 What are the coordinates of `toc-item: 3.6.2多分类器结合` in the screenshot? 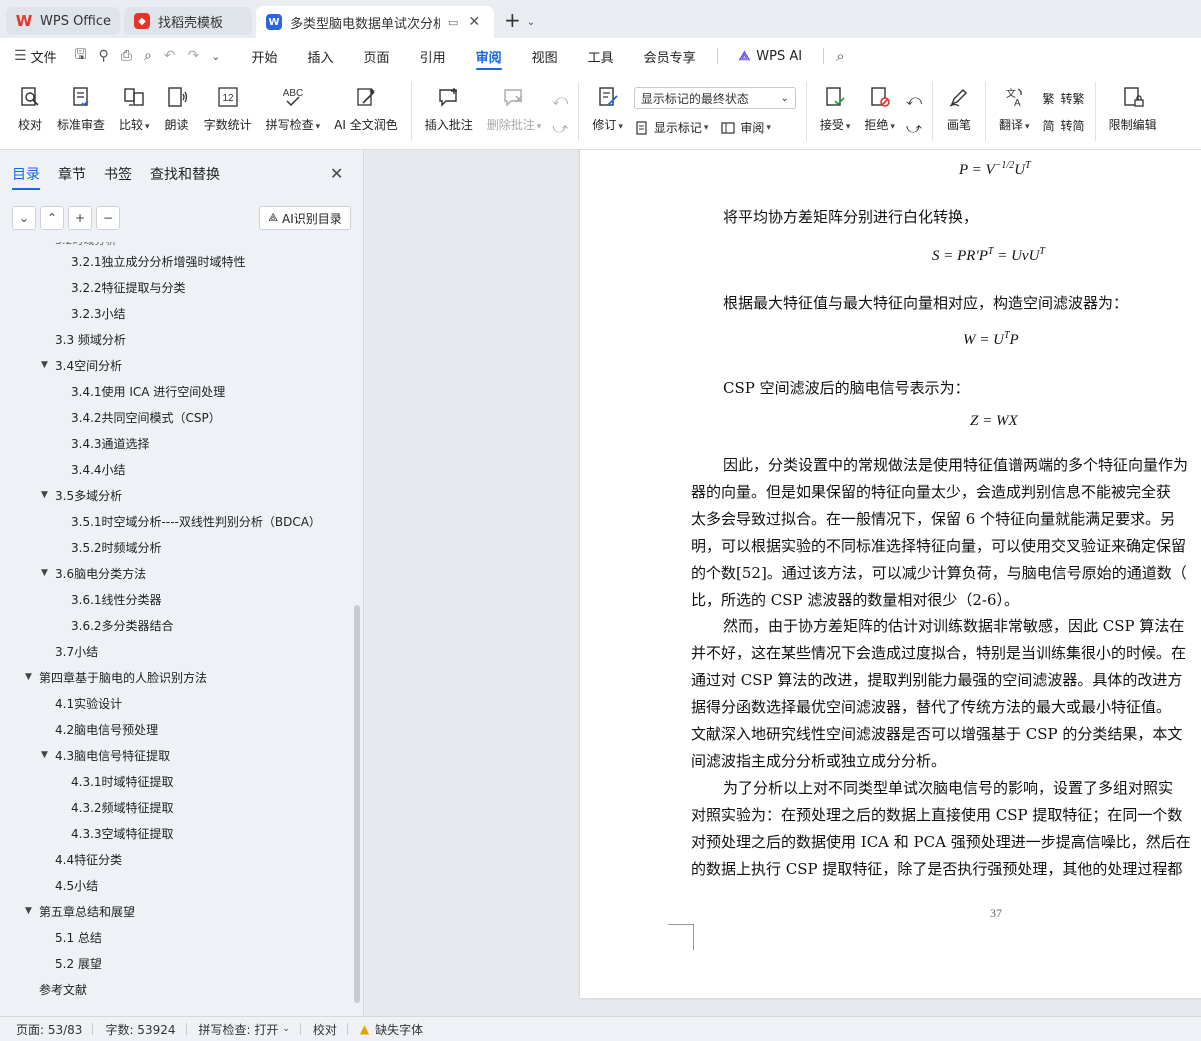 It's located at (122, 625).